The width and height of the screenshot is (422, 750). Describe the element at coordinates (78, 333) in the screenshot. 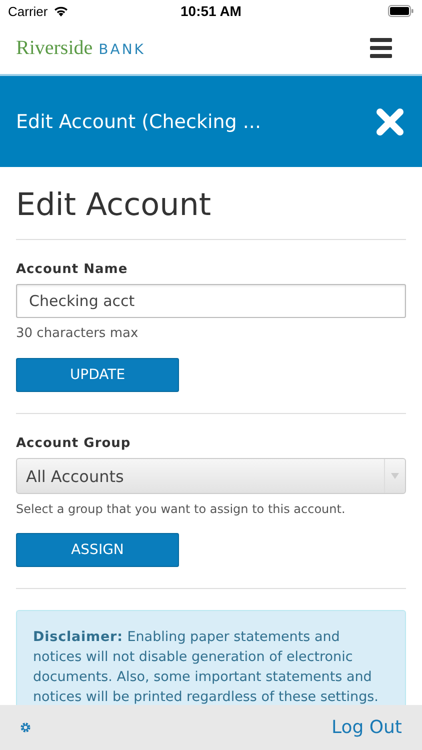

I see `field-hint: 30 characters max` at that location.